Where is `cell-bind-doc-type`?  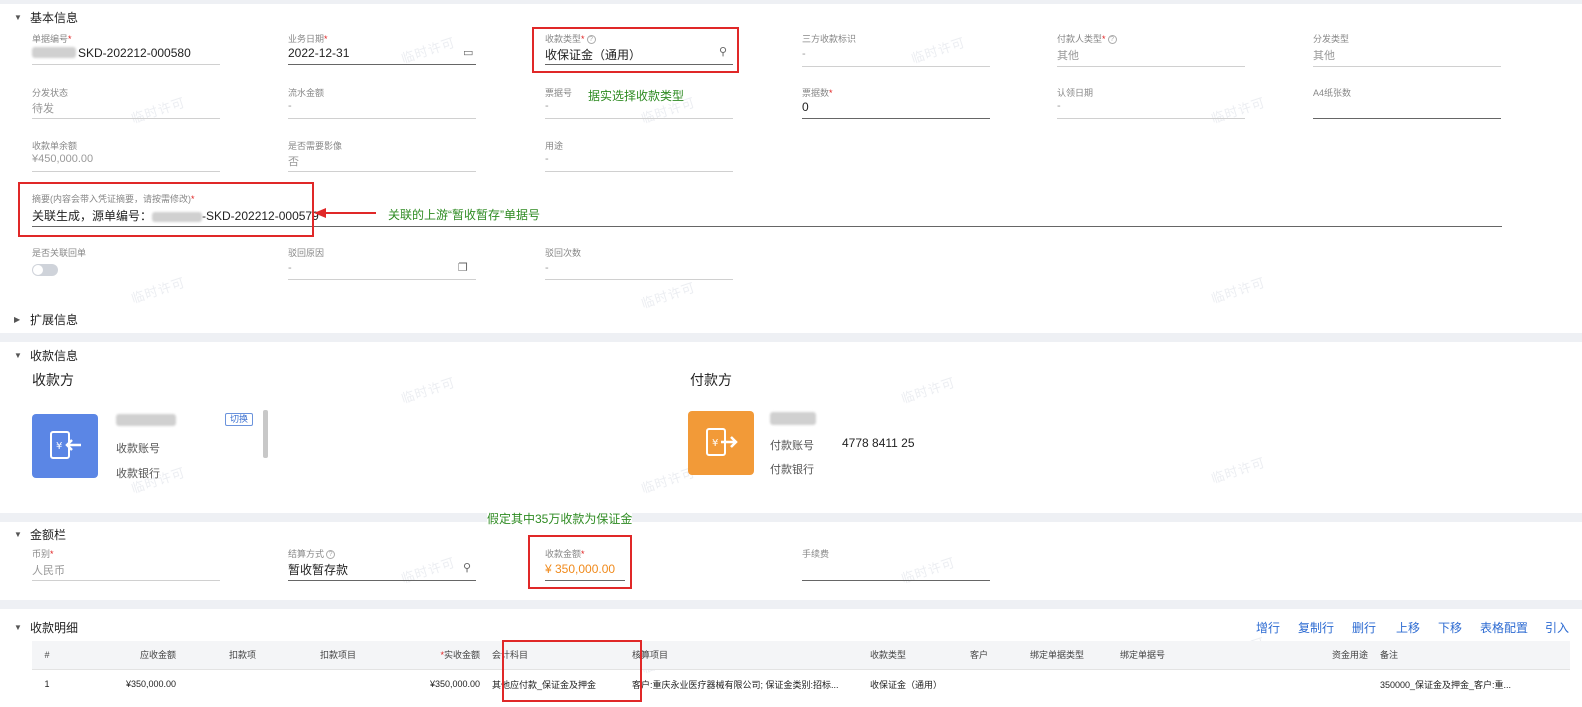 cell-bind-doc-type is located at coordinates (1069, 684).